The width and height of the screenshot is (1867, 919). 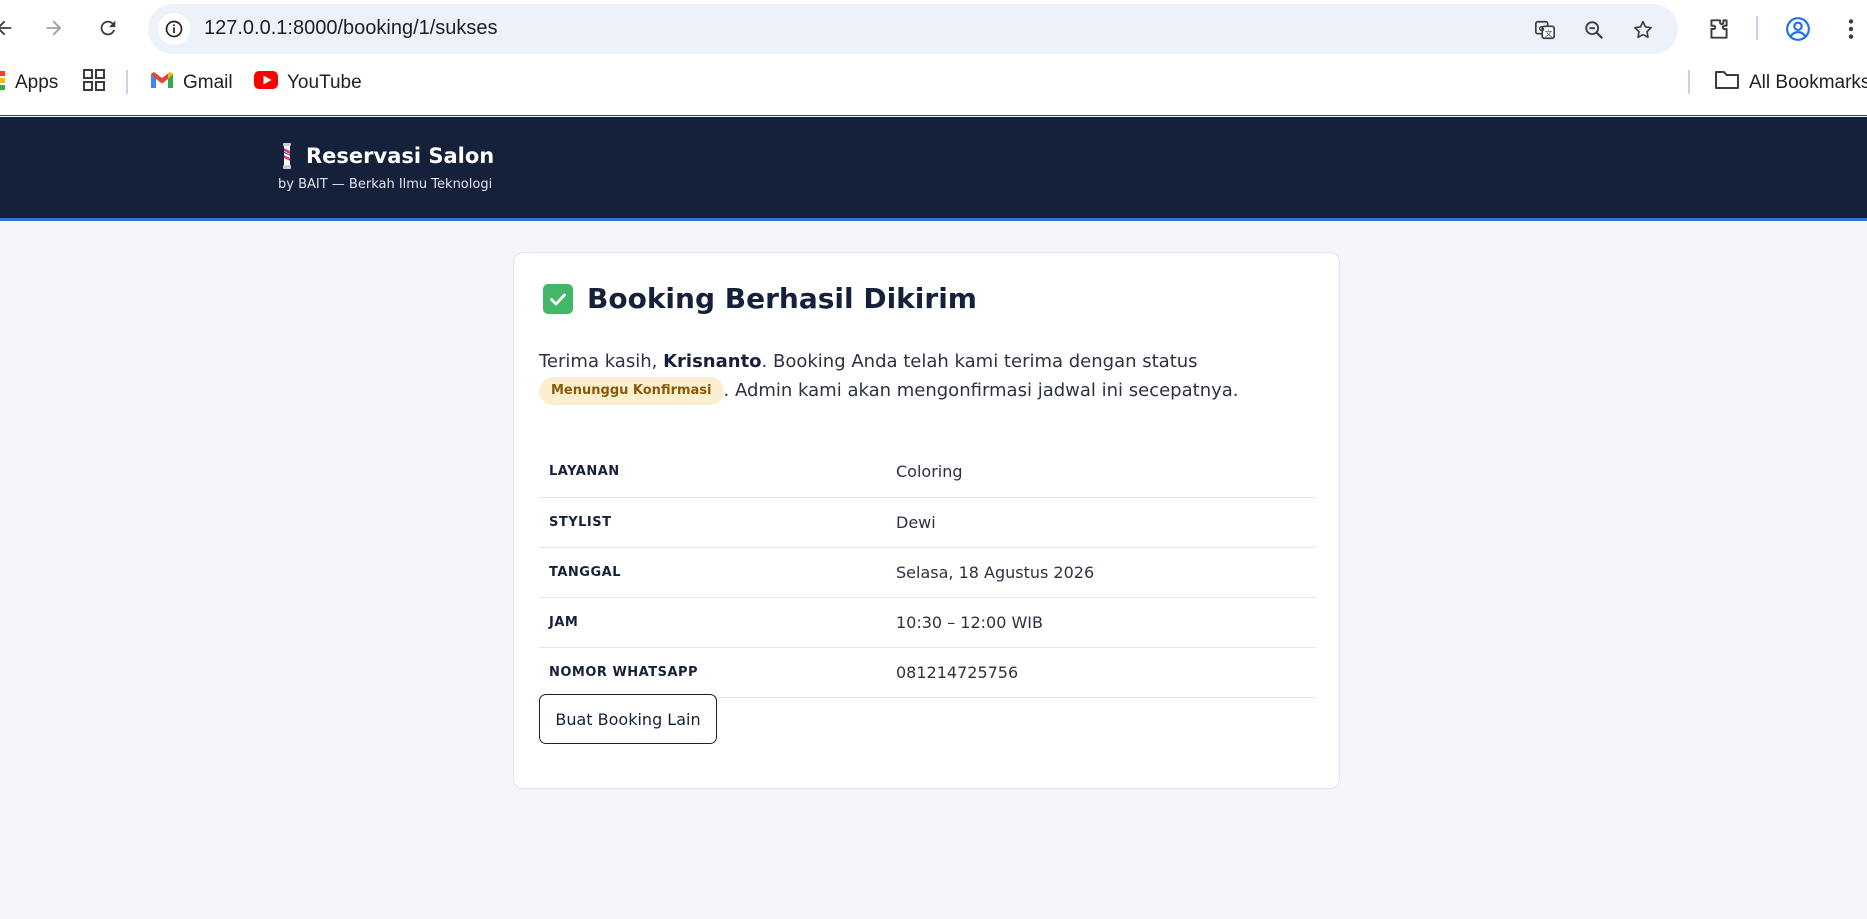 What do you see at coordinates (1719, 29) in the screenshot?
I see `extensions-icon` at bounding box center [1719, 29].